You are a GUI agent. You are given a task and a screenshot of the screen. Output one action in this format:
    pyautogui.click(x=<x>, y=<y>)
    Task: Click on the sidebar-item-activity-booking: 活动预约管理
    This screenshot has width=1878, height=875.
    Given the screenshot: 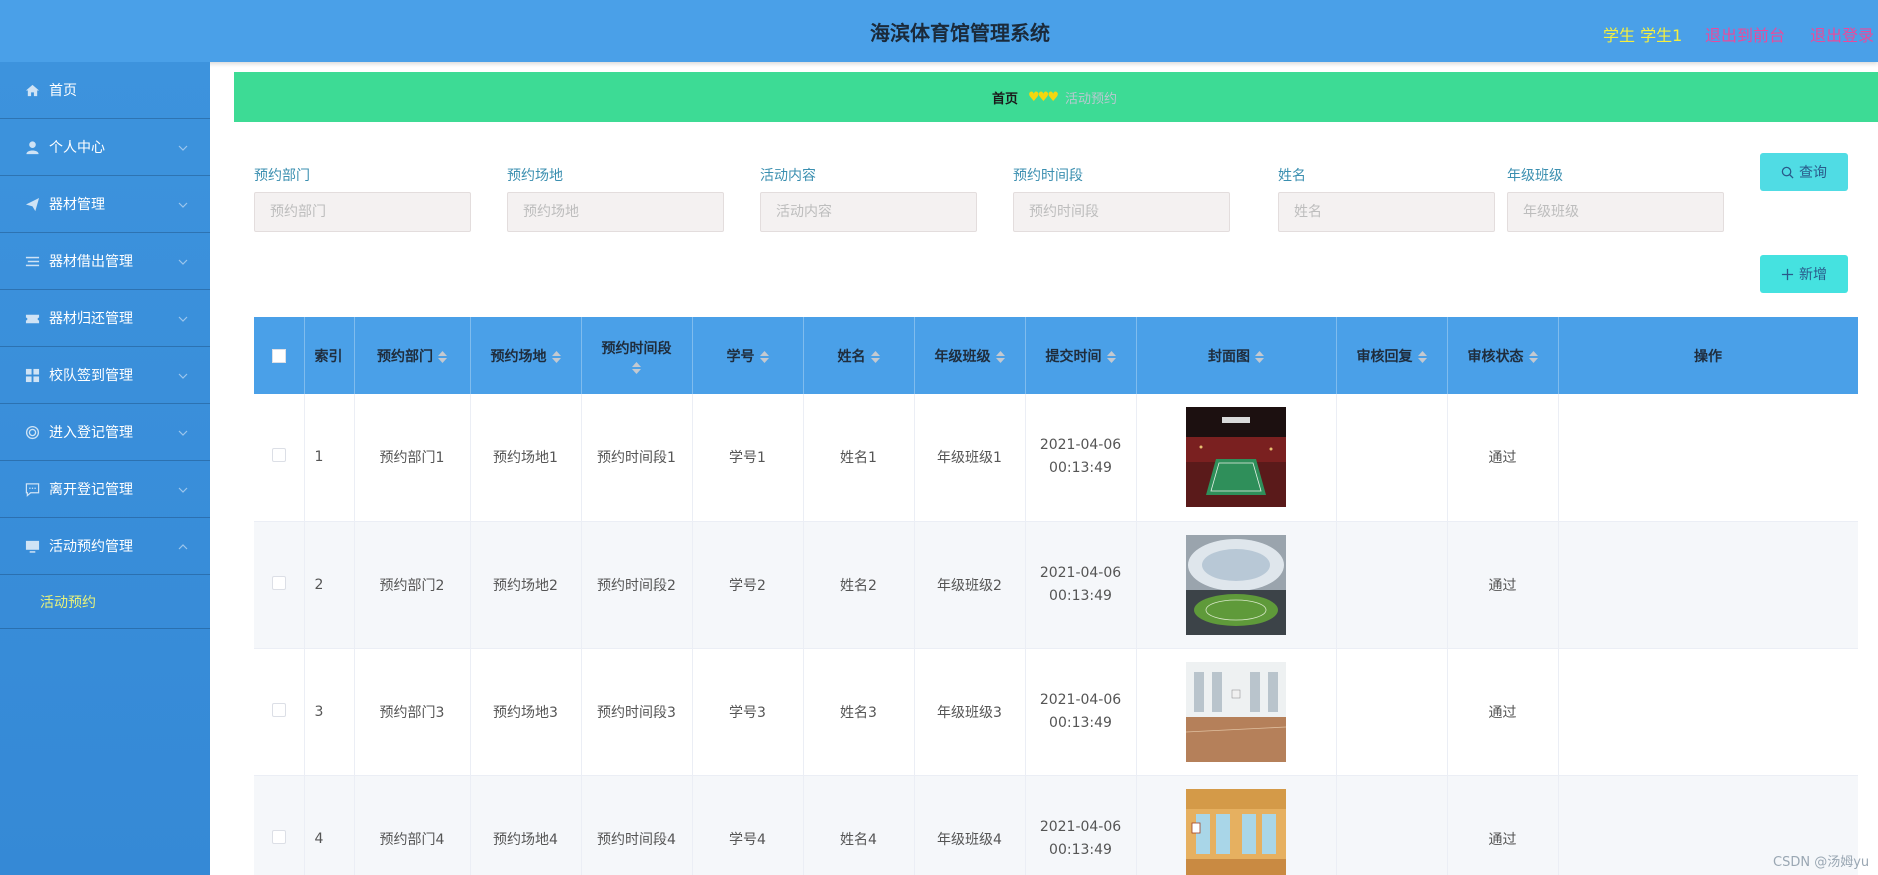 What is the action you would take?
    pyautogui.click(x=105, y=546)
    